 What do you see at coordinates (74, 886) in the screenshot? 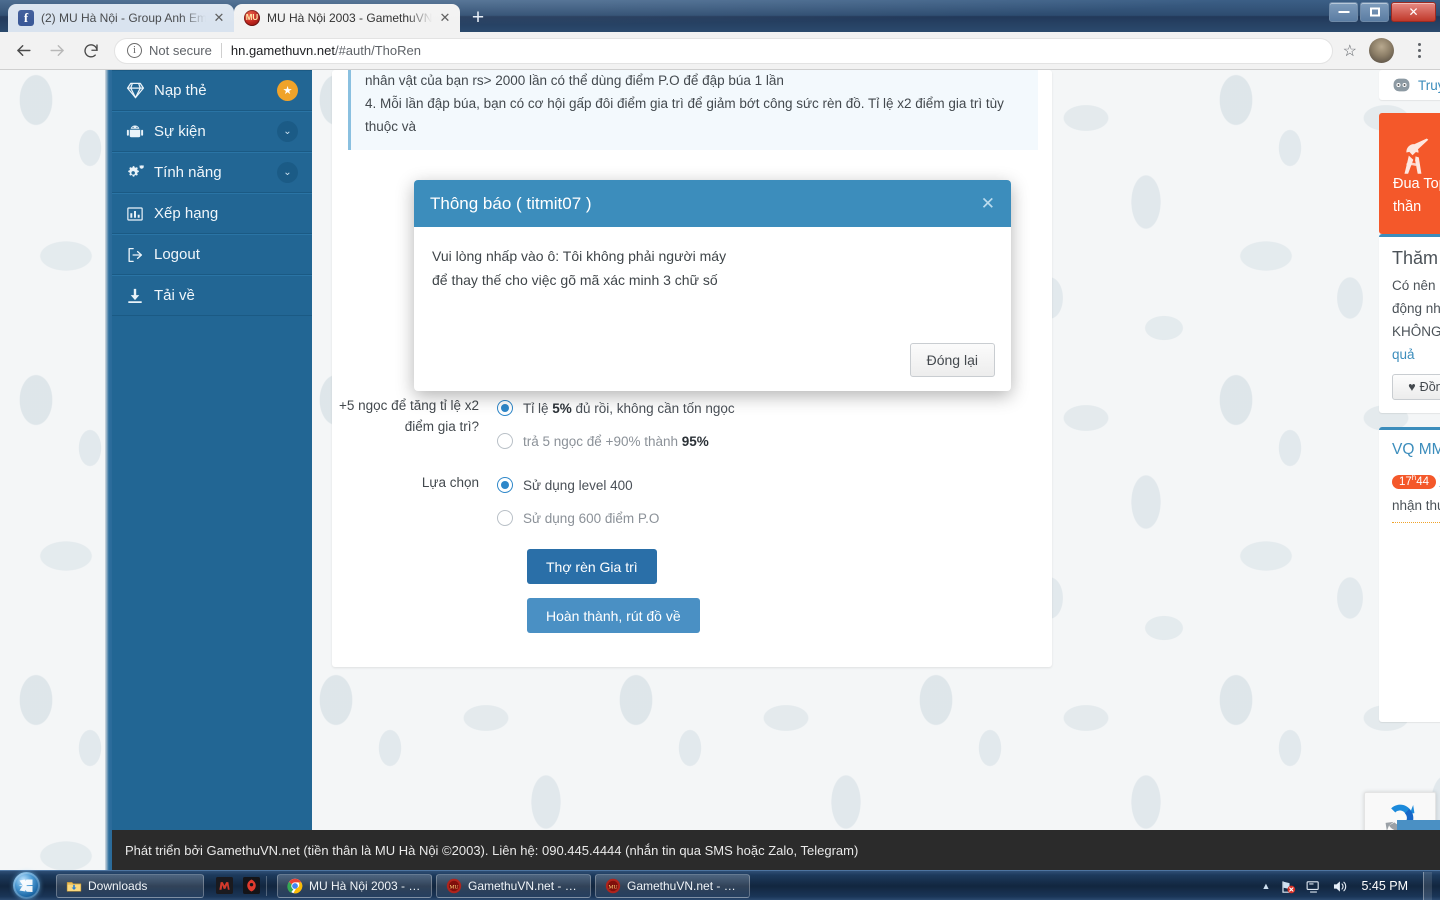
I see `folder-download-icon` at bounding box center [74, 886].